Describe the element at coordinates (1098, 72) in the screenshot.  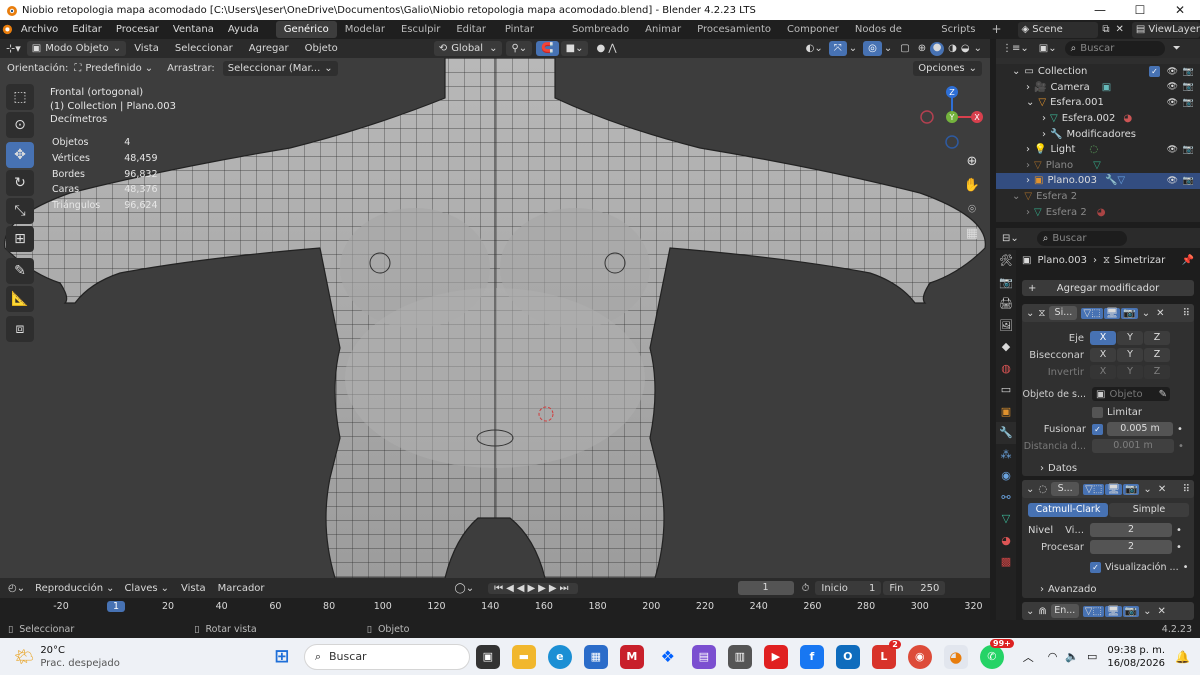
I see `outliner-row-collection: ⌄ ▭ Collection ✓ 👁 📷` at that location.